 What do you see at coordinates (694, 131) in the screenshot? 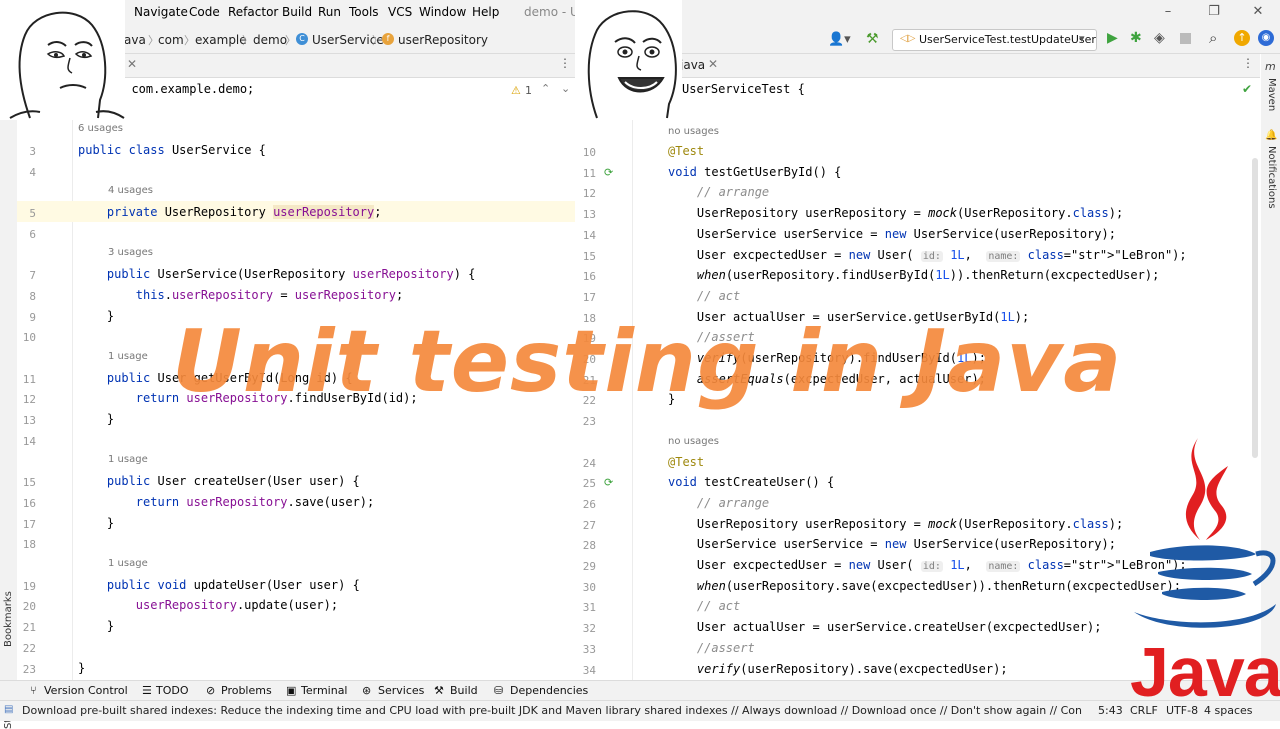
I see `usage-hint: no usages` at bounding box center [694, 131].